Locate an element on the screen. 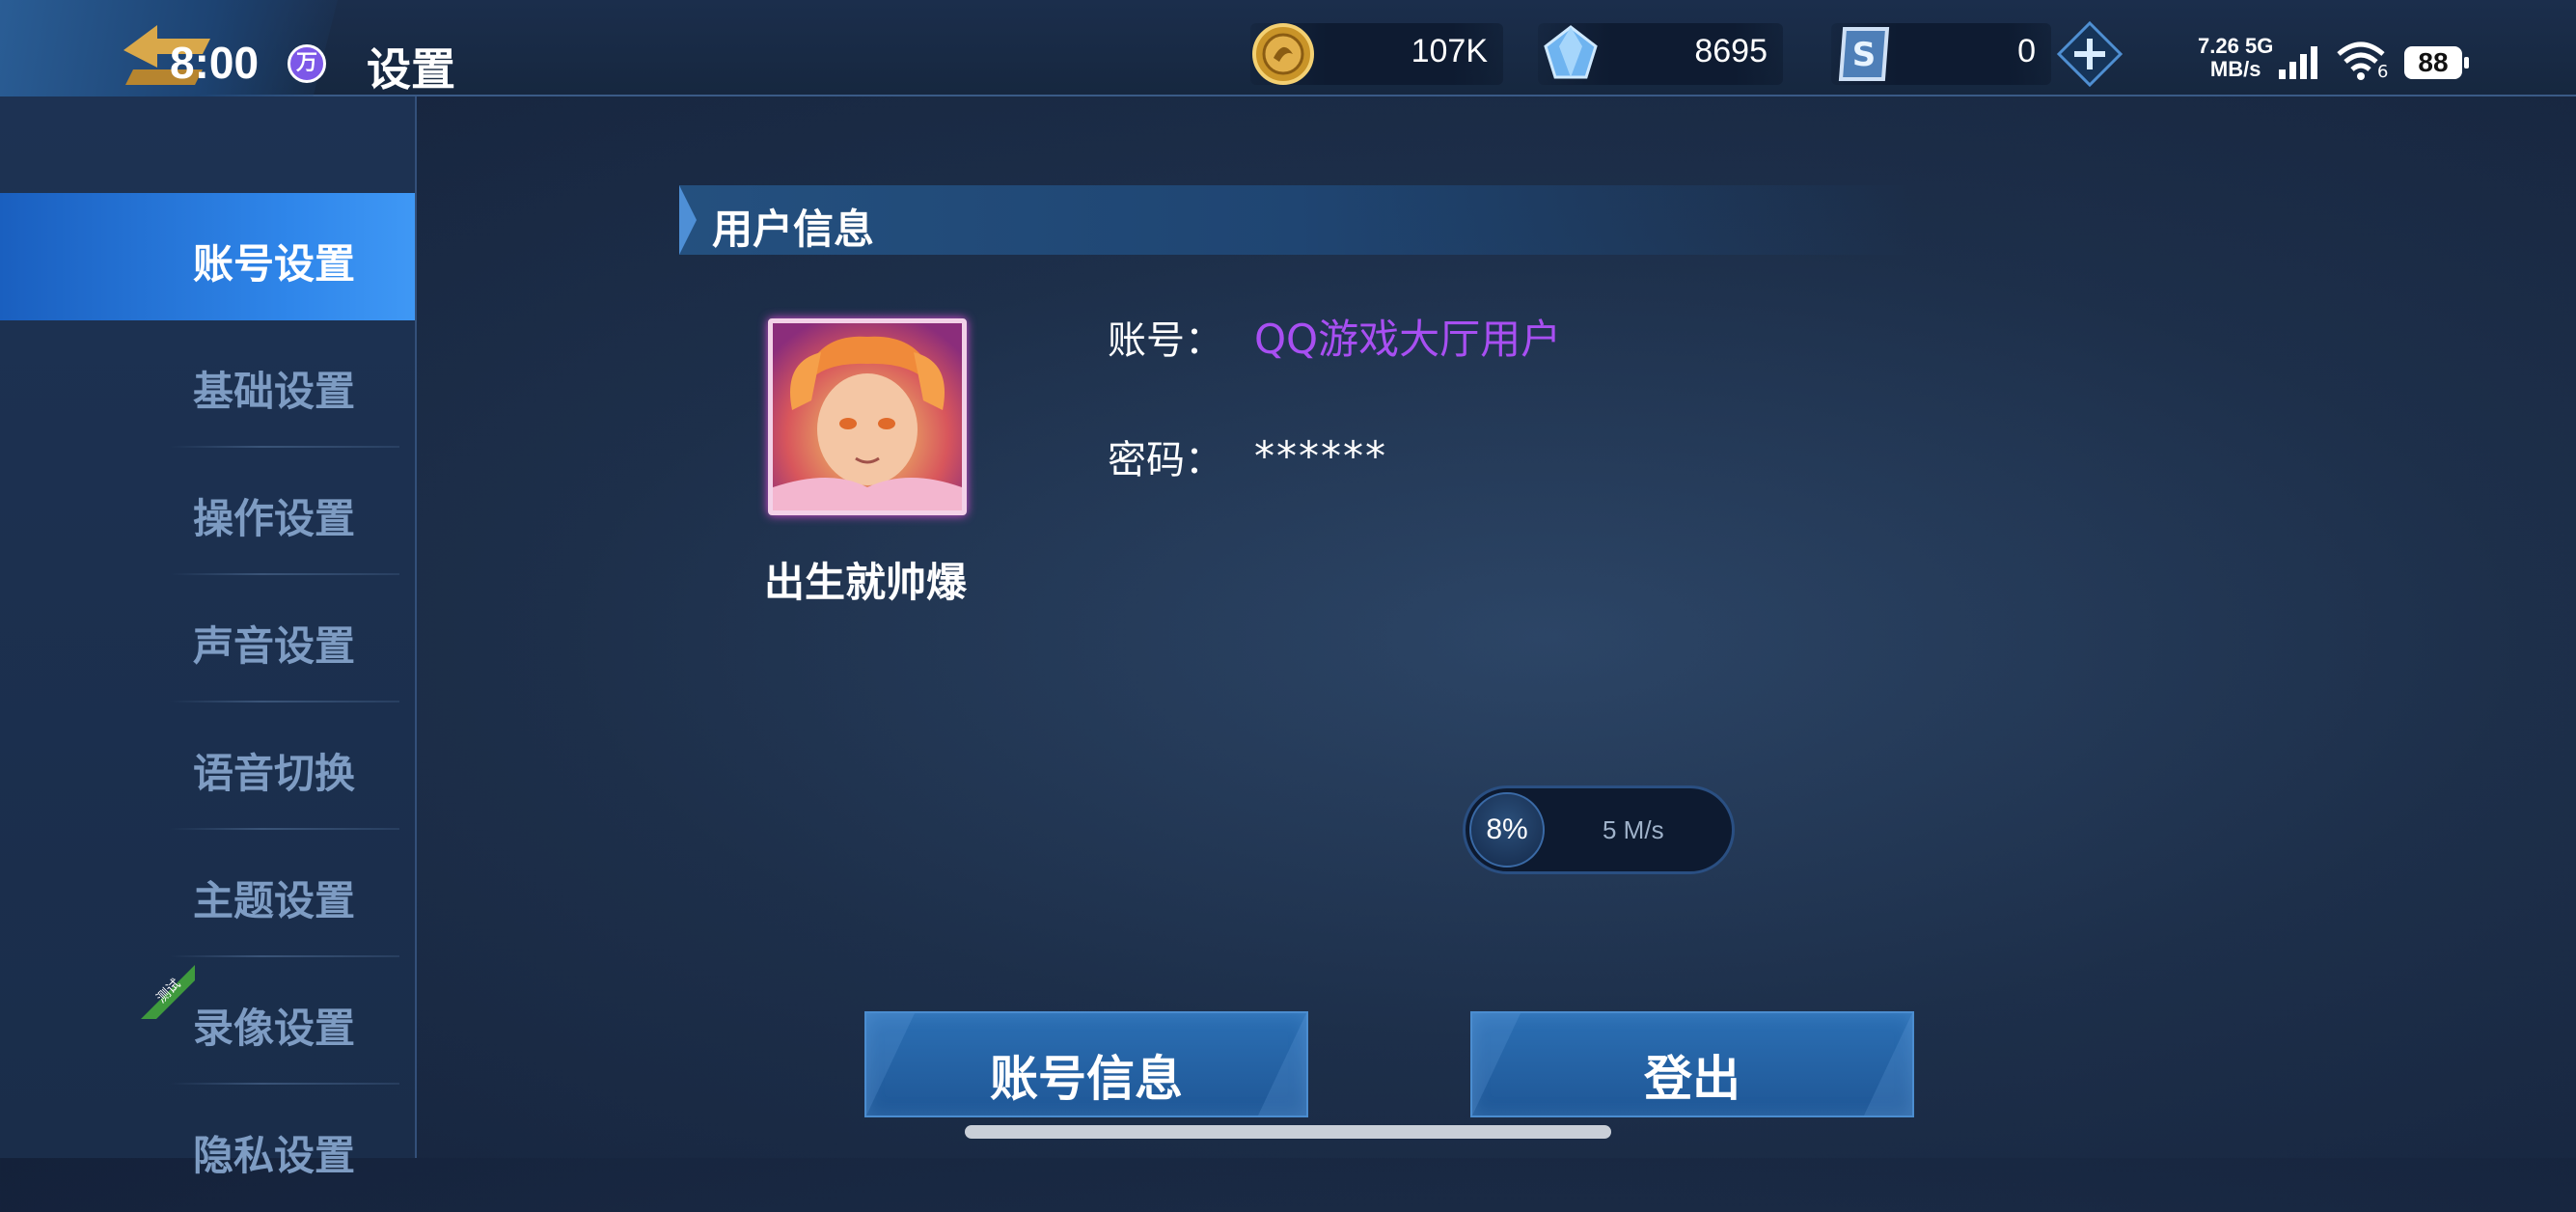  hero-portrait-icon is located at coordinates (868, 423).